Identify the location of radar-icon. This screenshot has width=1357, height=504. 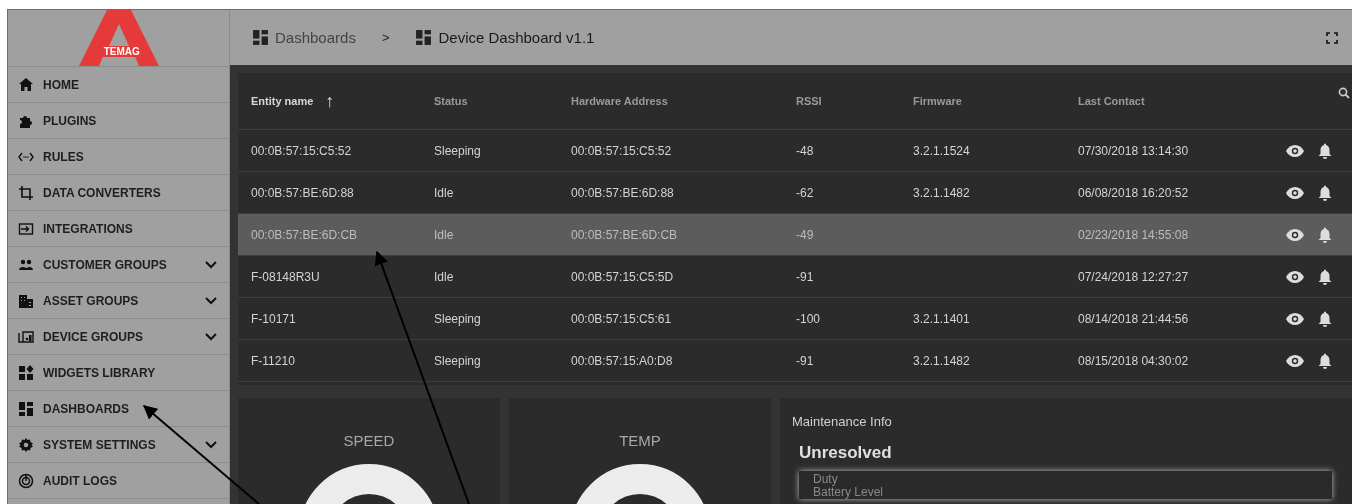
(26, 480).